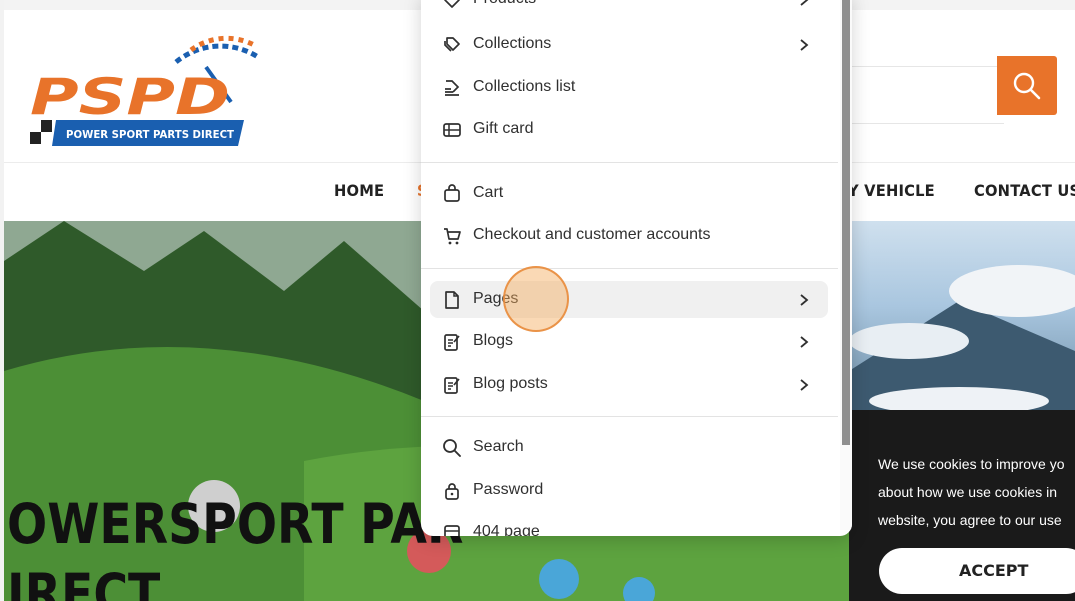 The width and height of the screenshot is (1075, 601). Describe the element at coordinates (629, 299) in the screenshot. I see `menu-item-pages: Pages` at that location.